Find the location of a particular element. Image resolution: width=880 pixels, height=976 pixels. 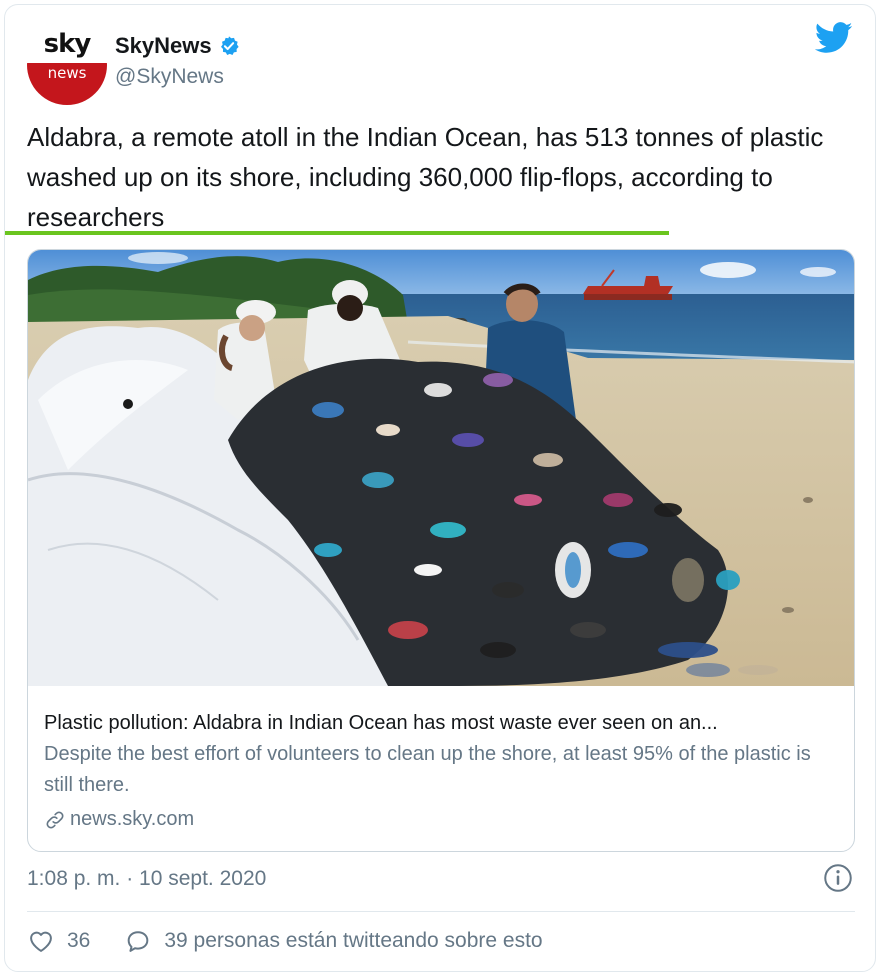

card-domain: news.sky.com is located at coordinates (119, 819).